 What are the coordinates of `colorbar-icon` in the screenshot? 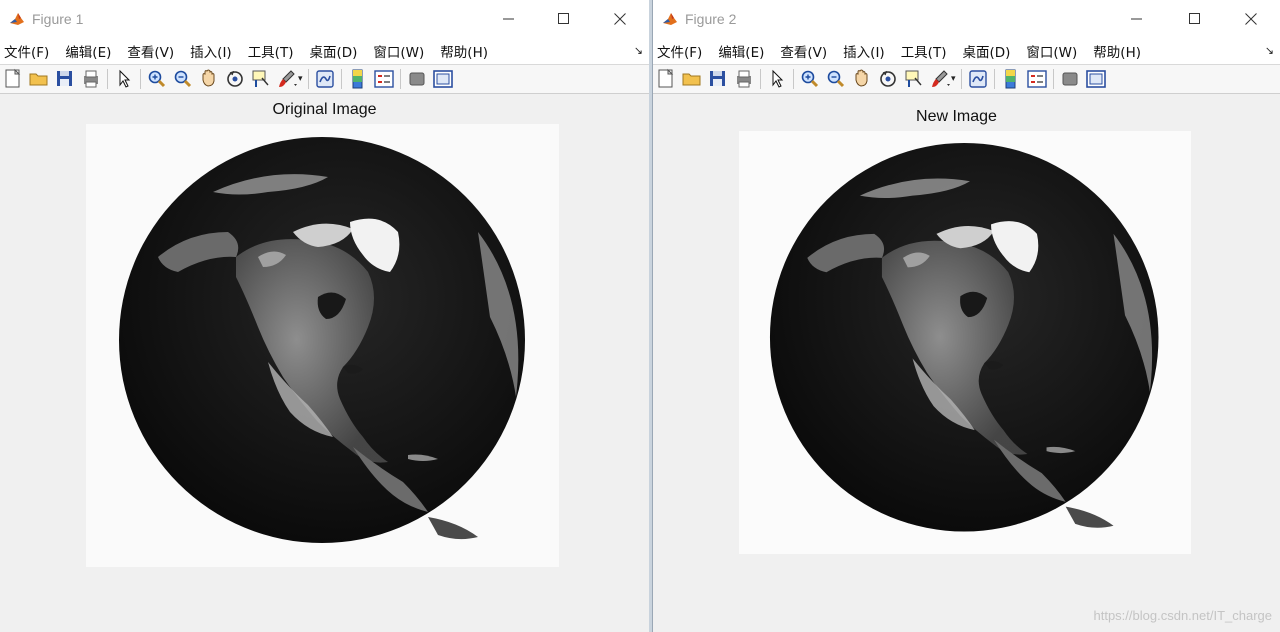 It's located at (1010, 79).